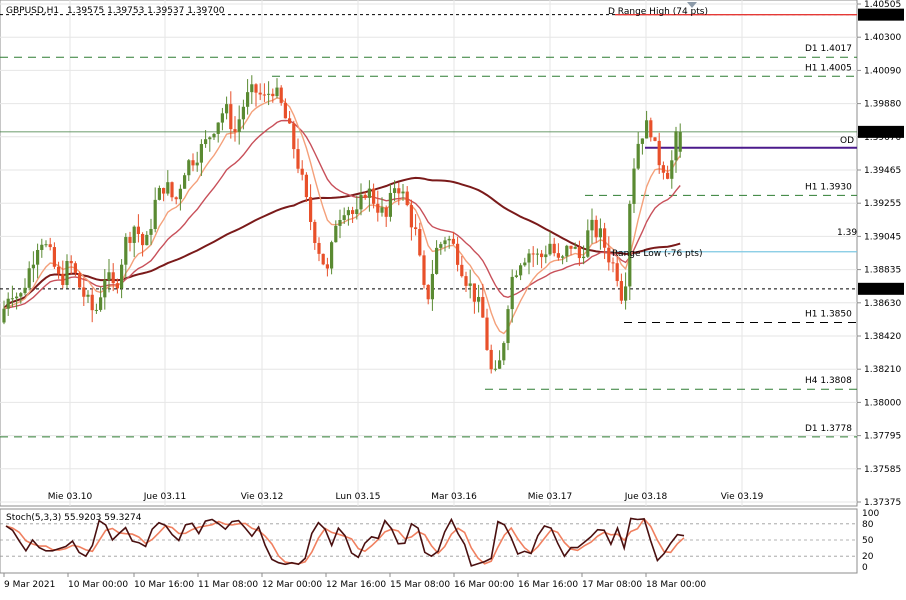 The height and width of the screenshot is (600, 906). I want to click on stoch-main-line, so click(345, 542).